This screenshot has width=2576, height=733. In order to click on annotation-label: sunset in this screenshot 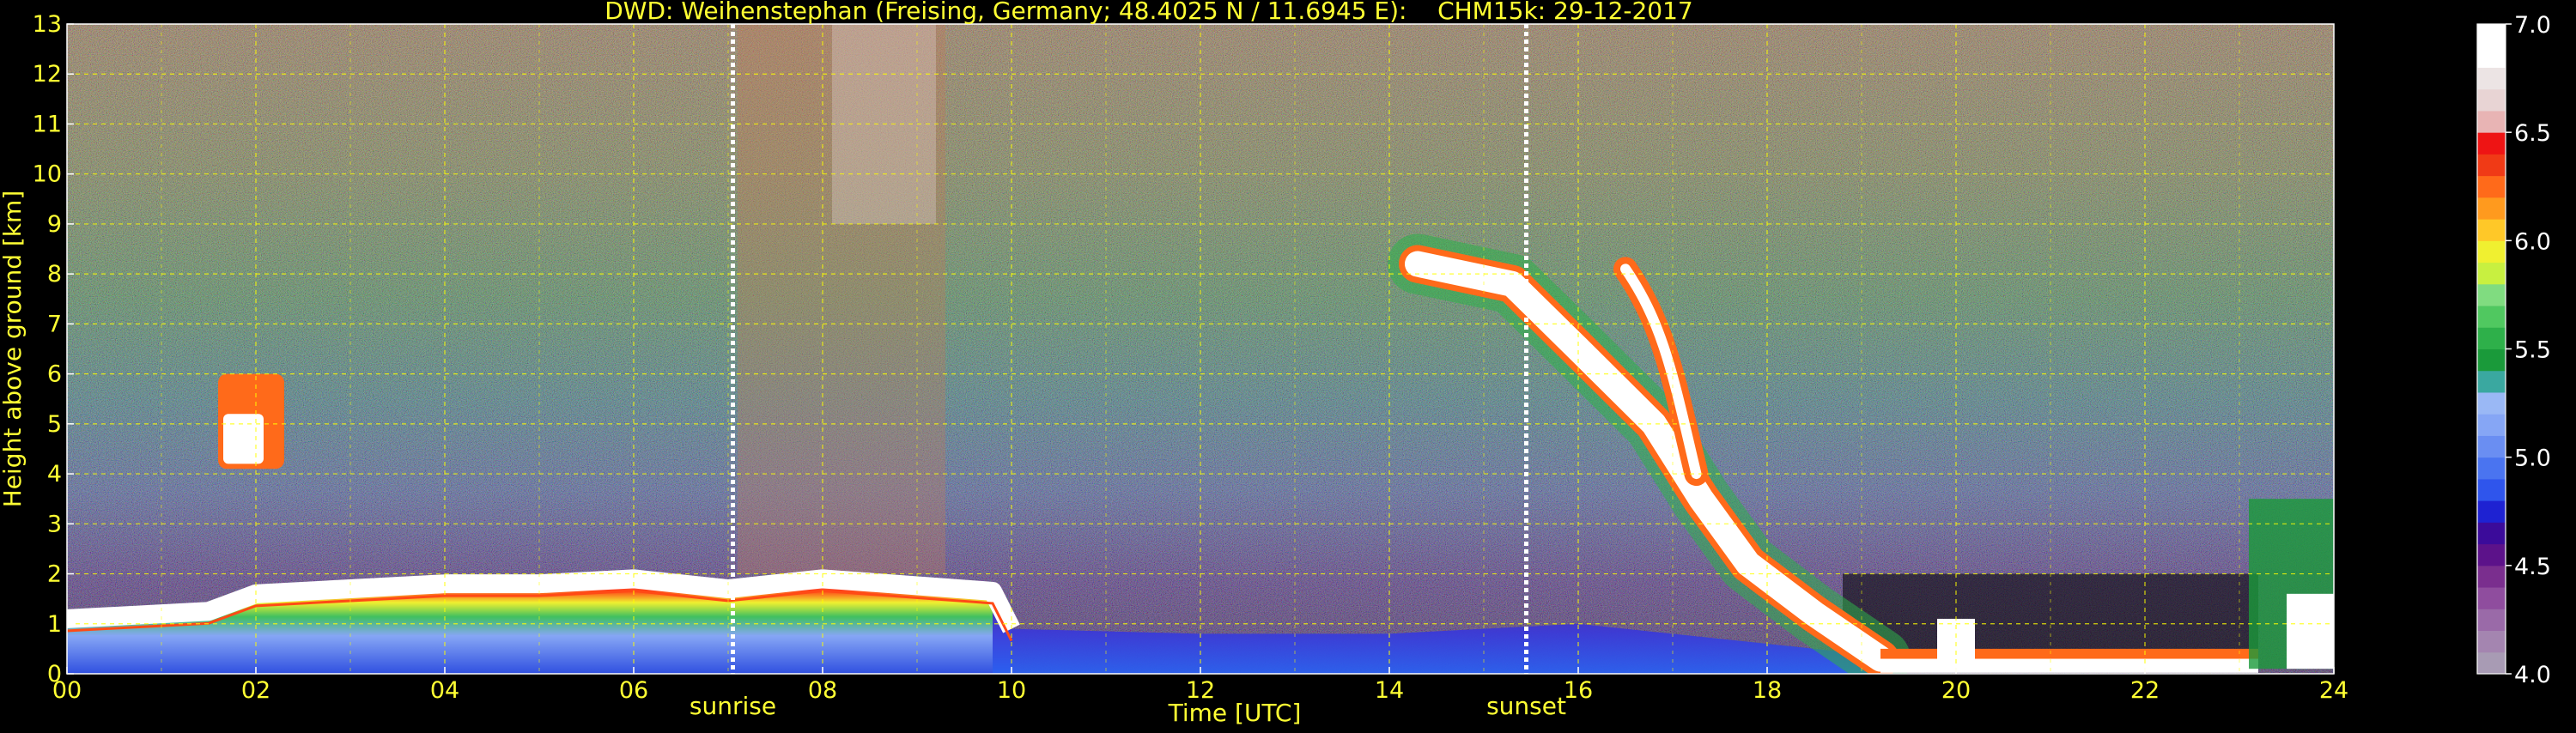, I will do `click(1526, 706)`.